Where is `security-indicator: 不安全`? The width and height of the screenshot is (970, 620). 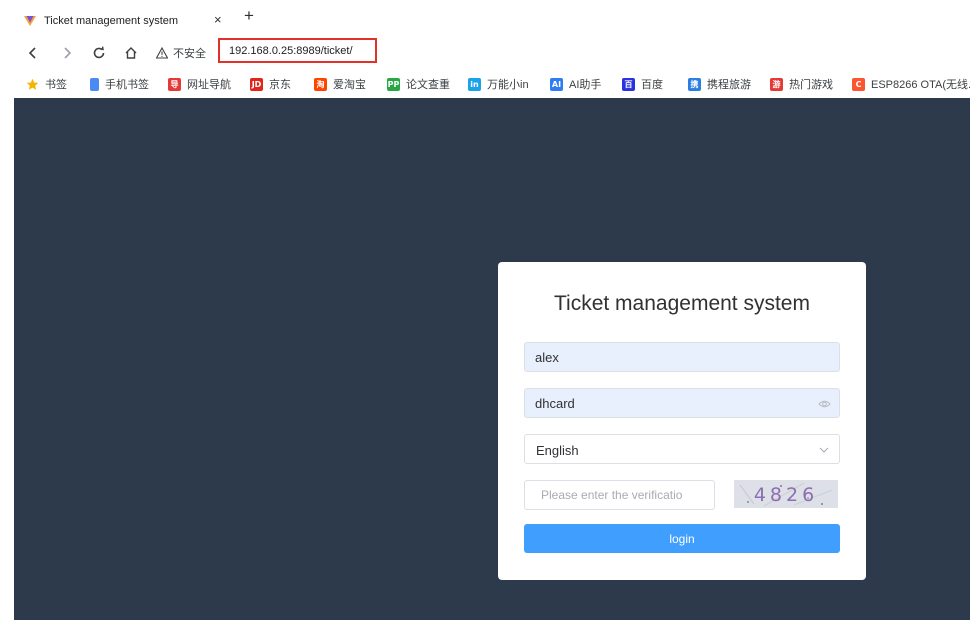
security-indicator: 不安全 is located at coordinates (181, 53).